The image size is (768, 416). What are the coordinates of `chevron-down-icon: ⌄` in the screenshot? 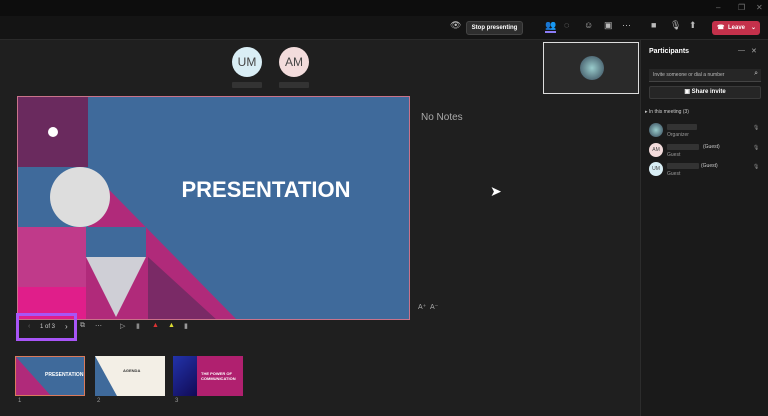 It's located at (753, 28).